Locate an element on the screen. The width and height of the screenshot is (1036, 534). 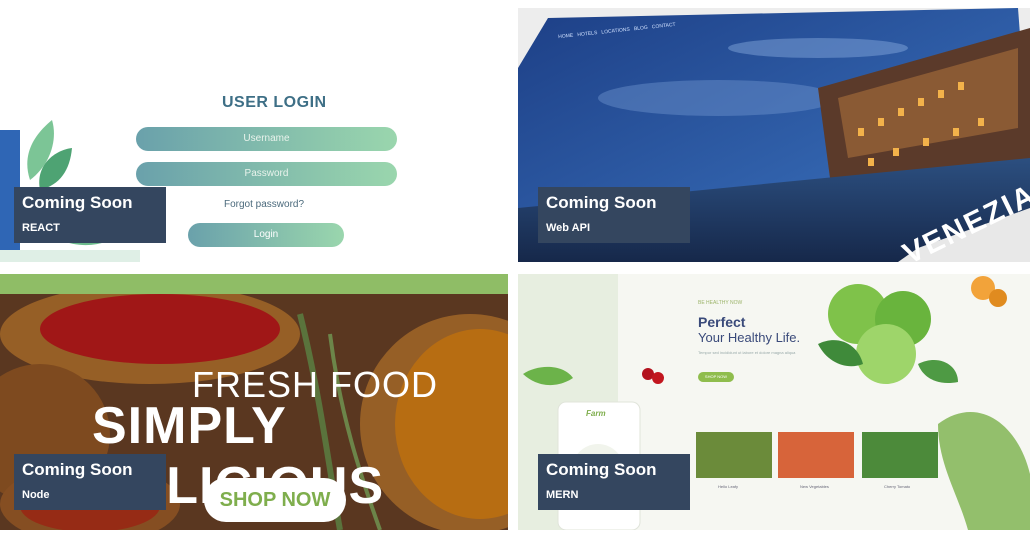
card-caption: Coming Soon Node is located at coordinates (90, 482).